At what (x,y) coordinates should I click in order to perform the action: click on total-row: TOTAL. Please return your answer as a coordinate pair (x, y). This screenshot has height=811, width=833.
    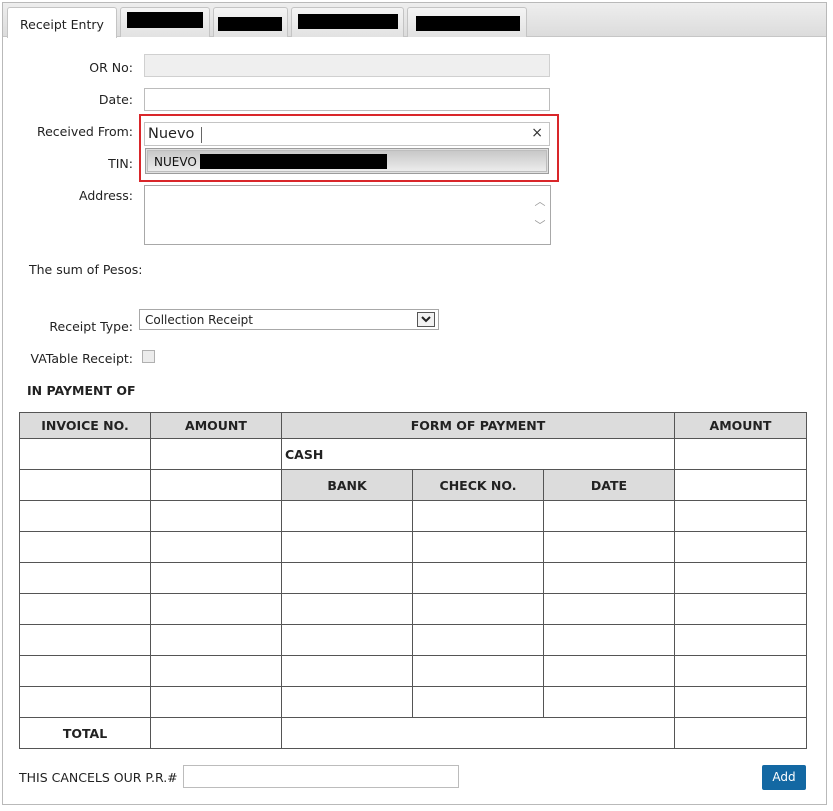
    Looking at the image, I should click on (413, 733).